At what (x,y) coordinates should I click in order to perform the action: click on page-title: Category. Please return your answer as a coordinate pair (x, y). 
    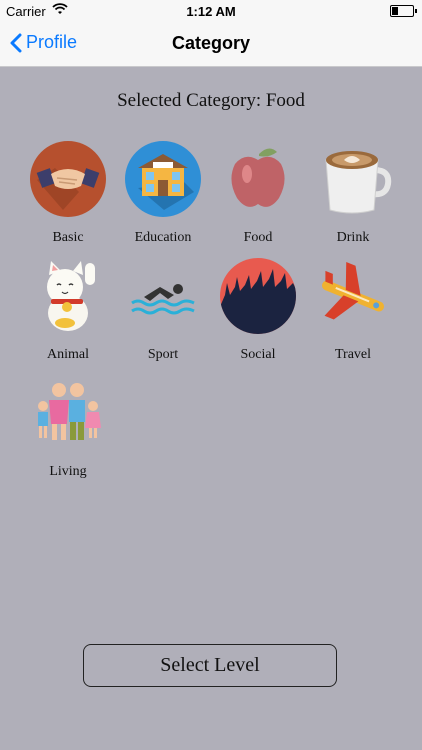
    Looking at the image, I should click on (211, 43).